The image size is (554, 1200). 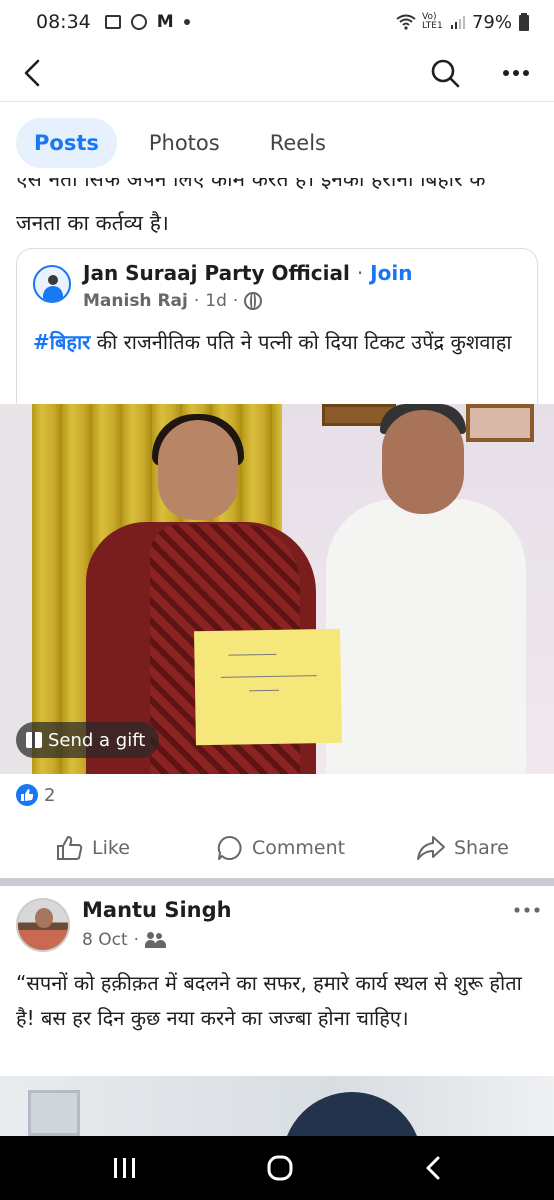 What do you see at coordinates (431, 848) in the screenshot?
I see `share-icon` at bounding box center [431, 848].